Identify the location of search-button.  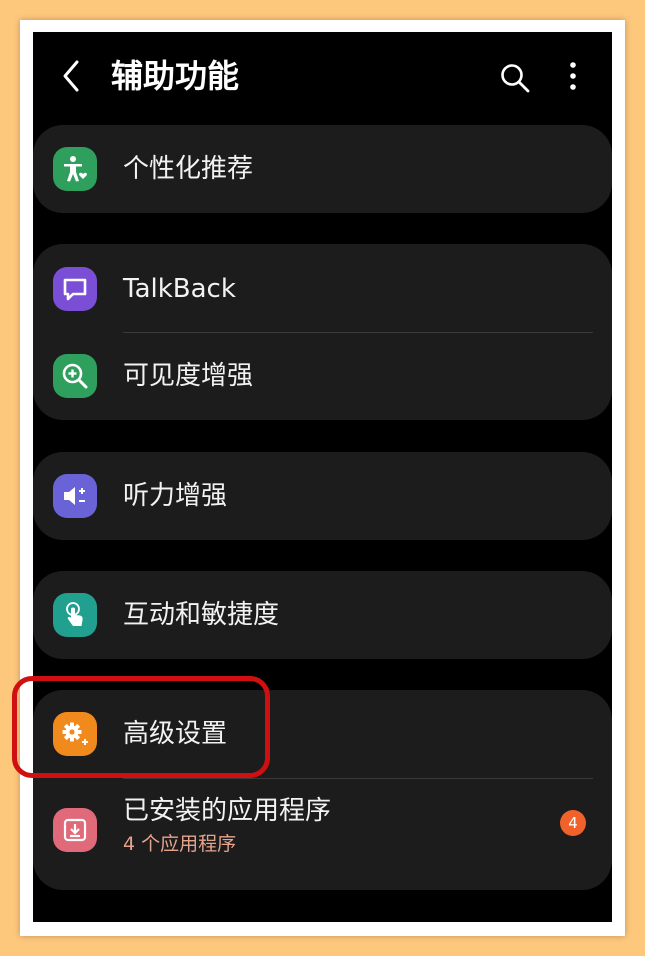
(515, 78).